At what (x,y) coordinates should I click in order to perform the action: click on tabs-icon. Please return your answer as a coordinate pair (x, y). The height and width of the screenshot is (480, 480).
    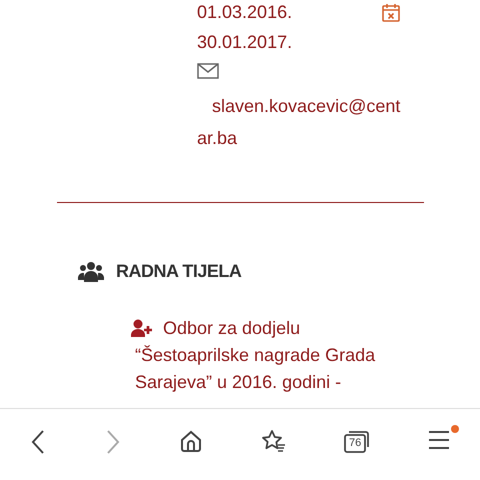
    Looking at the image, I should click on (357, 441).